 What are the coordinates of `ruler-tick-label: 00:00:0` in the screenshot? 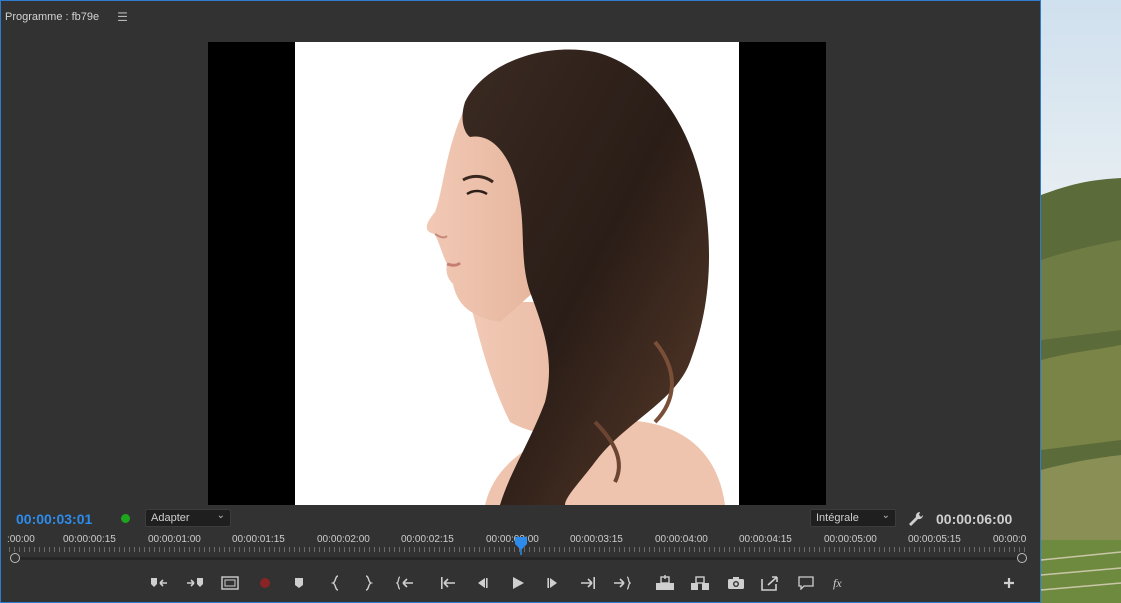 It's located at (1010, 539).